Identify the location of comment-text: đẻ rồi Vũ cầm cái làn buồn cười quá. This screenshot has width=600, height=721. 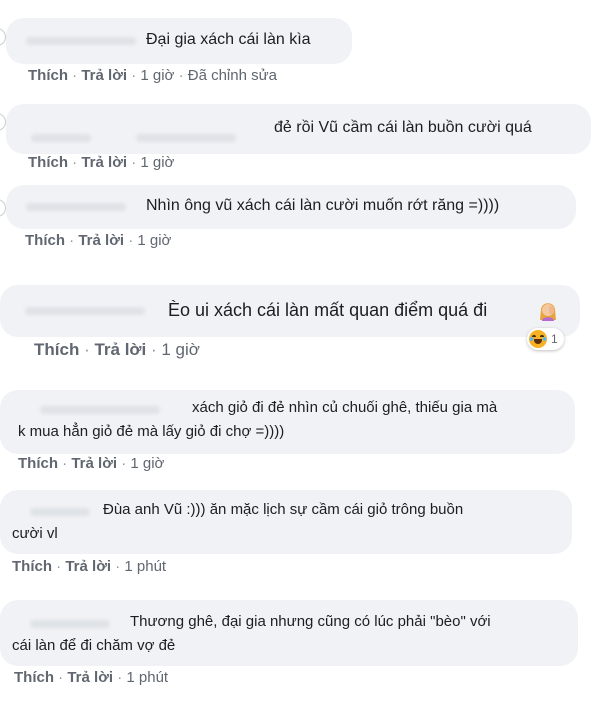
(403, 127).